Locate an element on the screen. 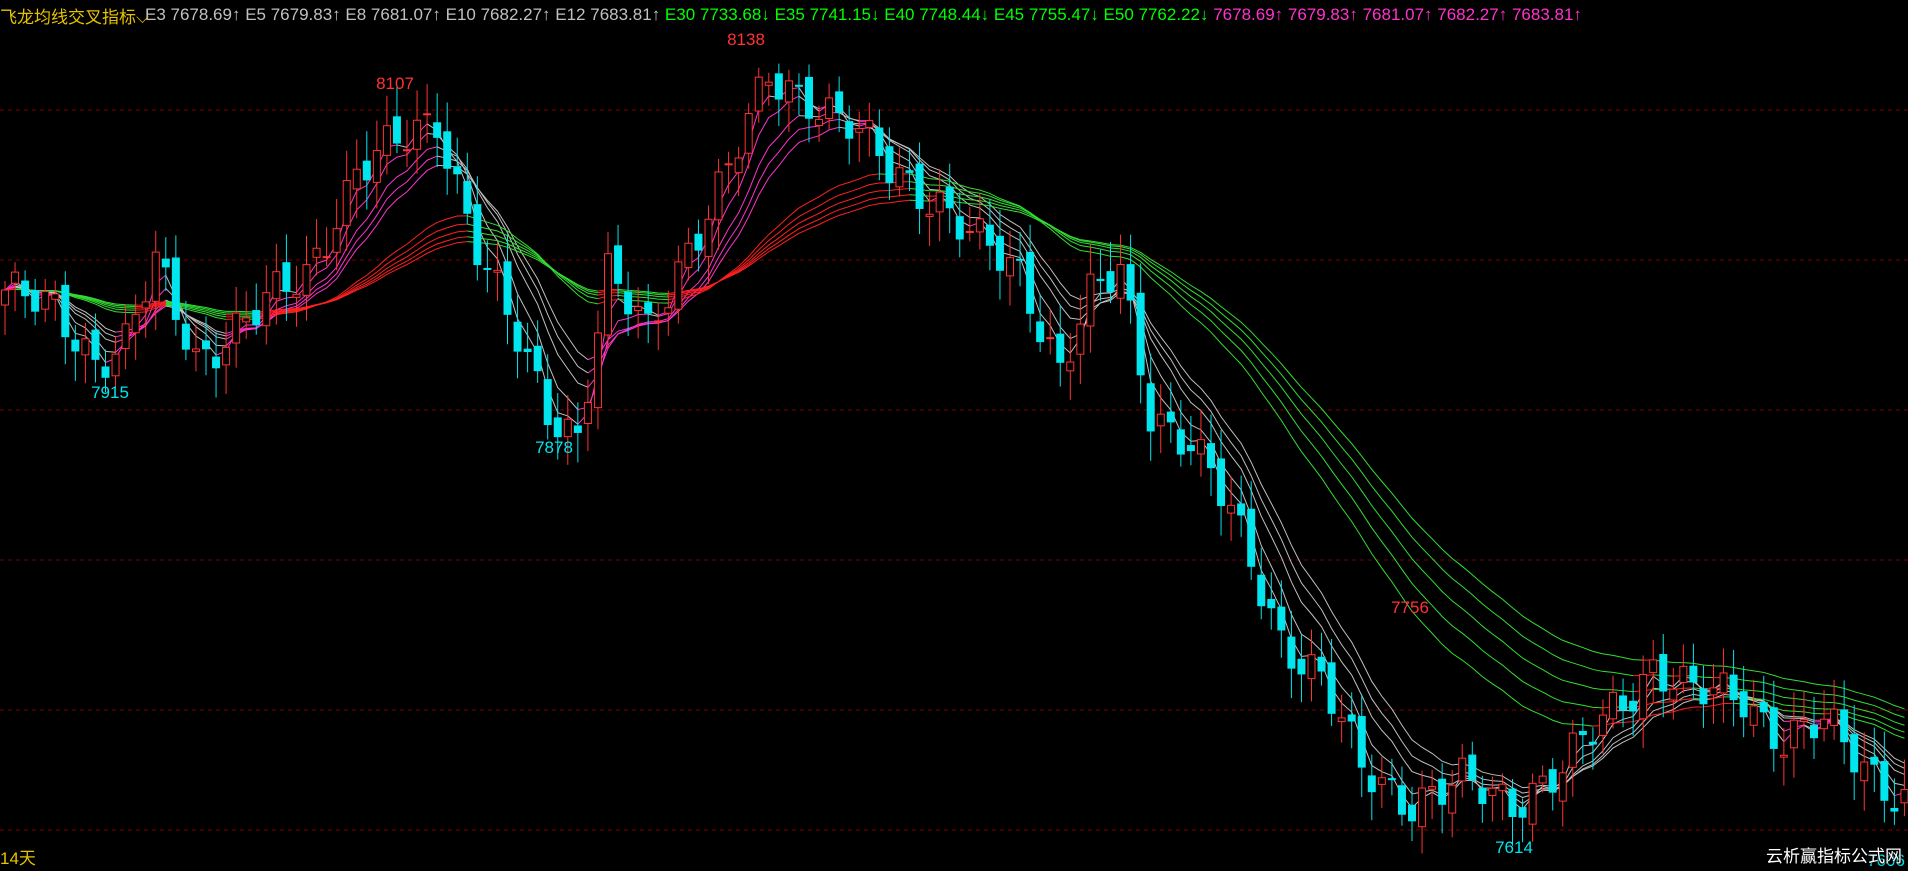 This screenshot has width=1908, height=871. ma-value-0: E3 7678.69↑ is located at coordinates (195, 14).